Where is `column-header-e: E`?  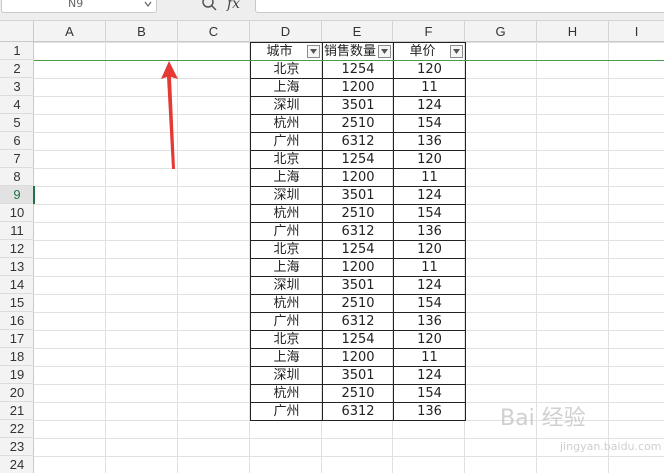 column-header-e: E is located at coordinates (357, 31).